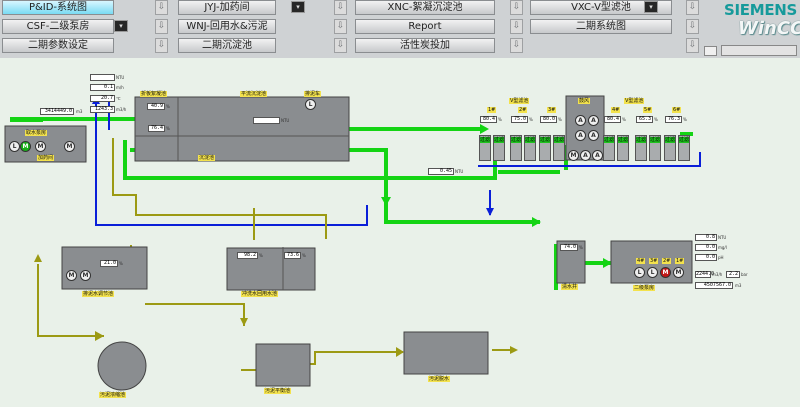  I want to click on pump-number-label: 3#, so click(654, 261).